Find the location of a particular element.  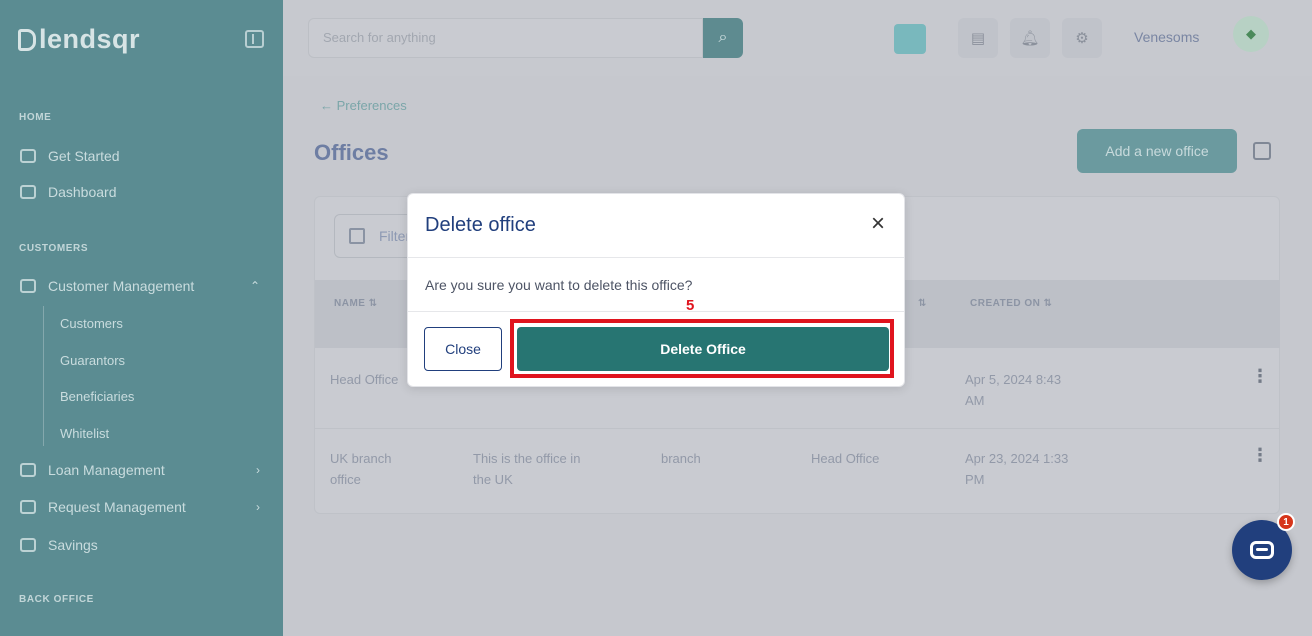

settings-button: ⚙ is located at coordinates (1082, 38).